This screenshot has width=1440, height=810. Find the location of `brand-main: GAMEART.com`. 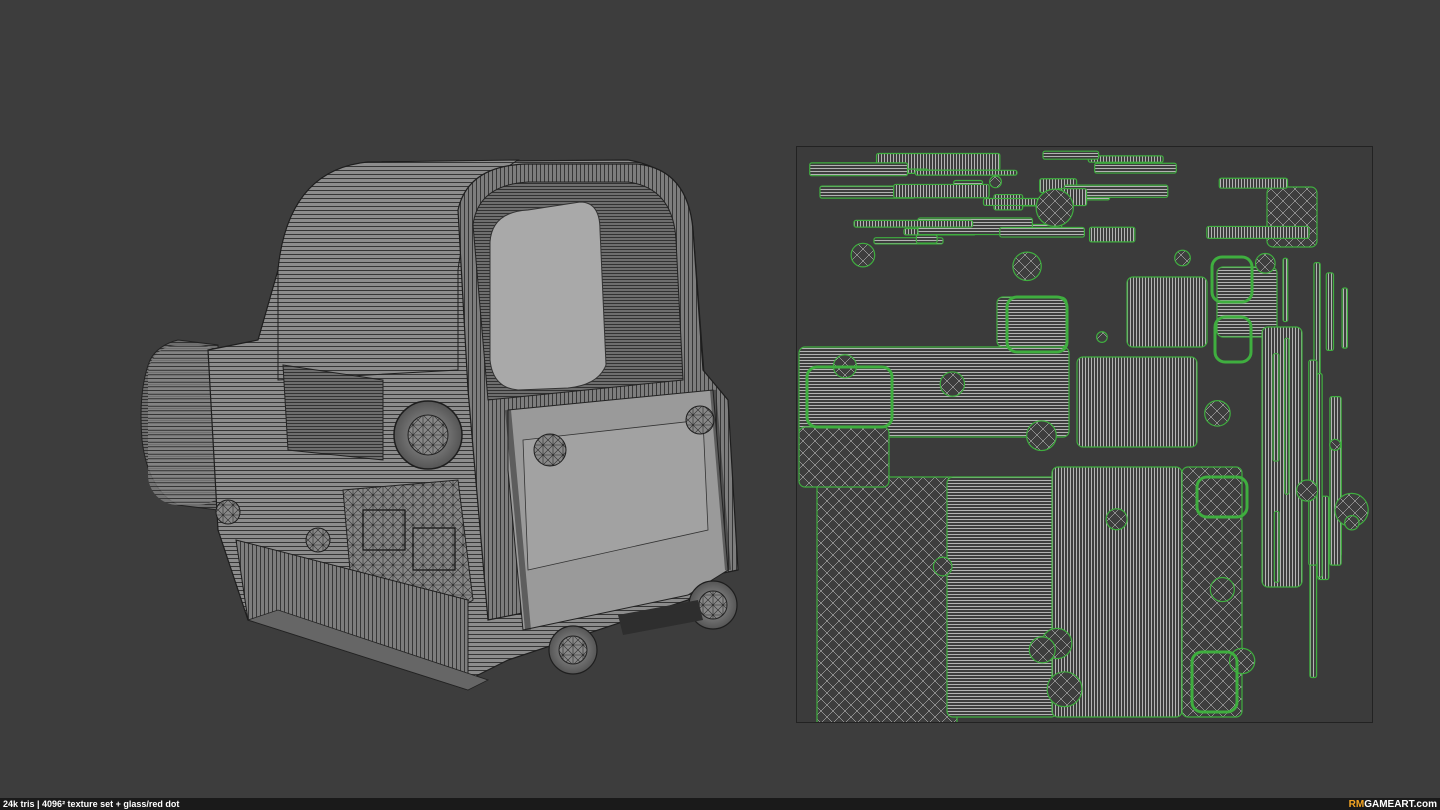

brand-main: GAMEART.com is located at coordinates (1400, 804).